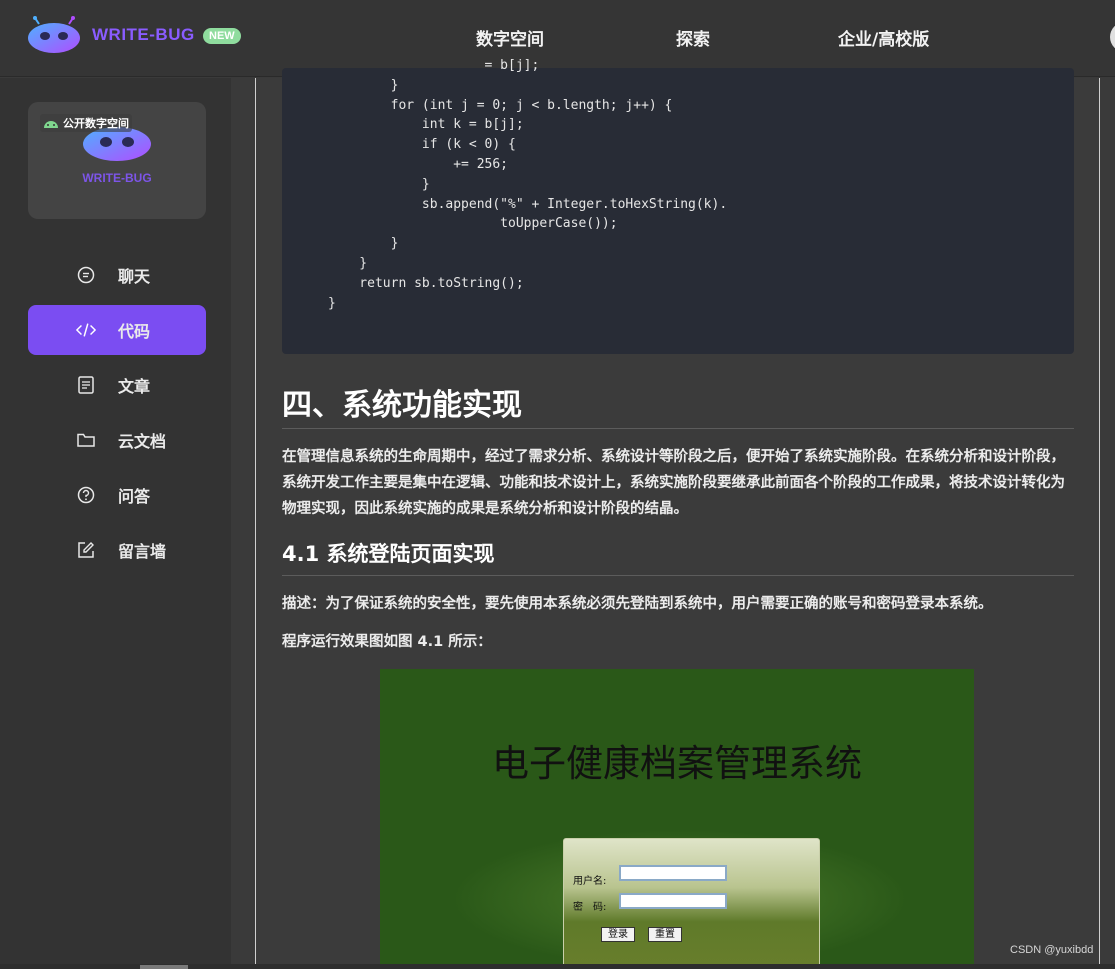 The image size is (1115, 969). Describe the element at coordinates (665, 934) in the screenshot. I see `reset-button: 重置` at that location.